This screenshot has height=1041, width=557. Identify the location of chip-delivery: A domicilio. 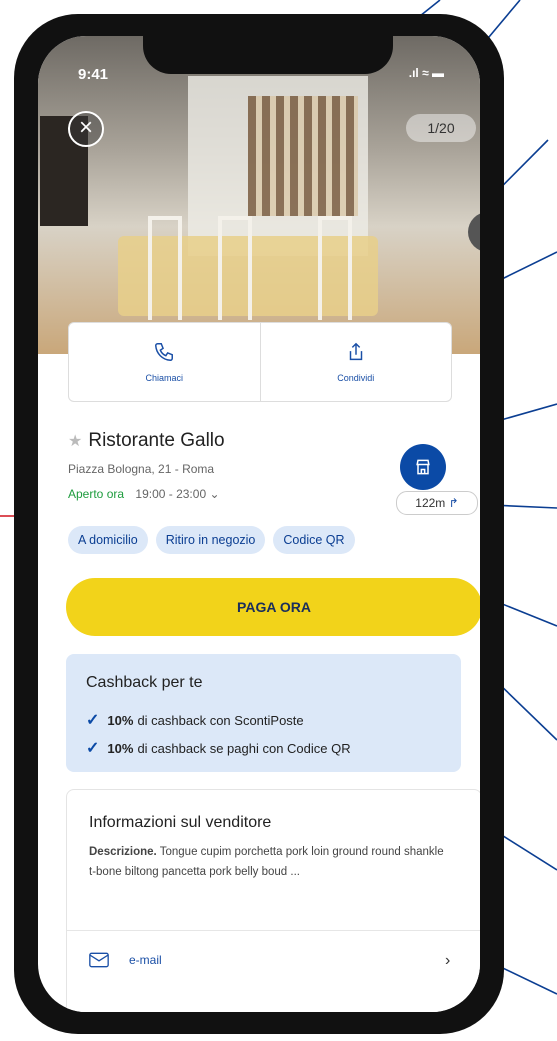
(108, 540).